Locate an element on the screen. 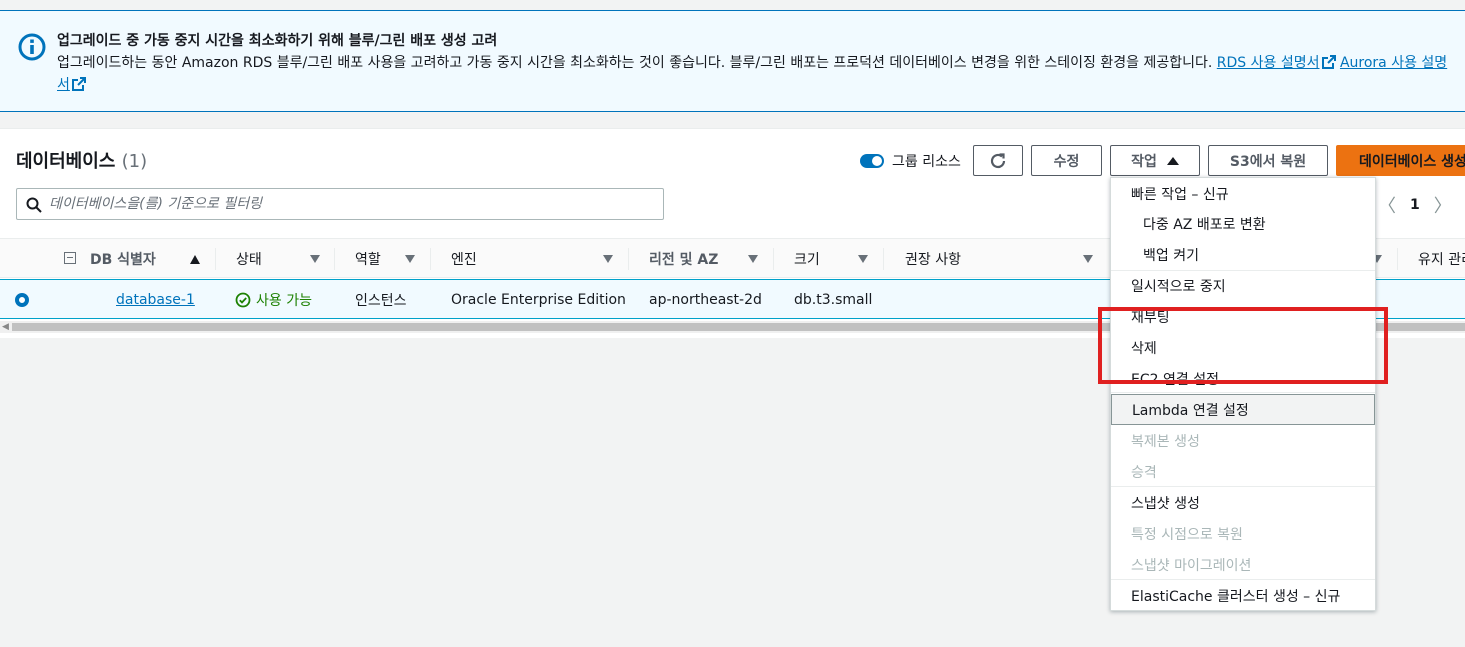 The height and width of the screenshot is (647, 1465). menu-item-restore-point-in-time: 특정 시점으로 복원 is located at coordinates (1187, 534).